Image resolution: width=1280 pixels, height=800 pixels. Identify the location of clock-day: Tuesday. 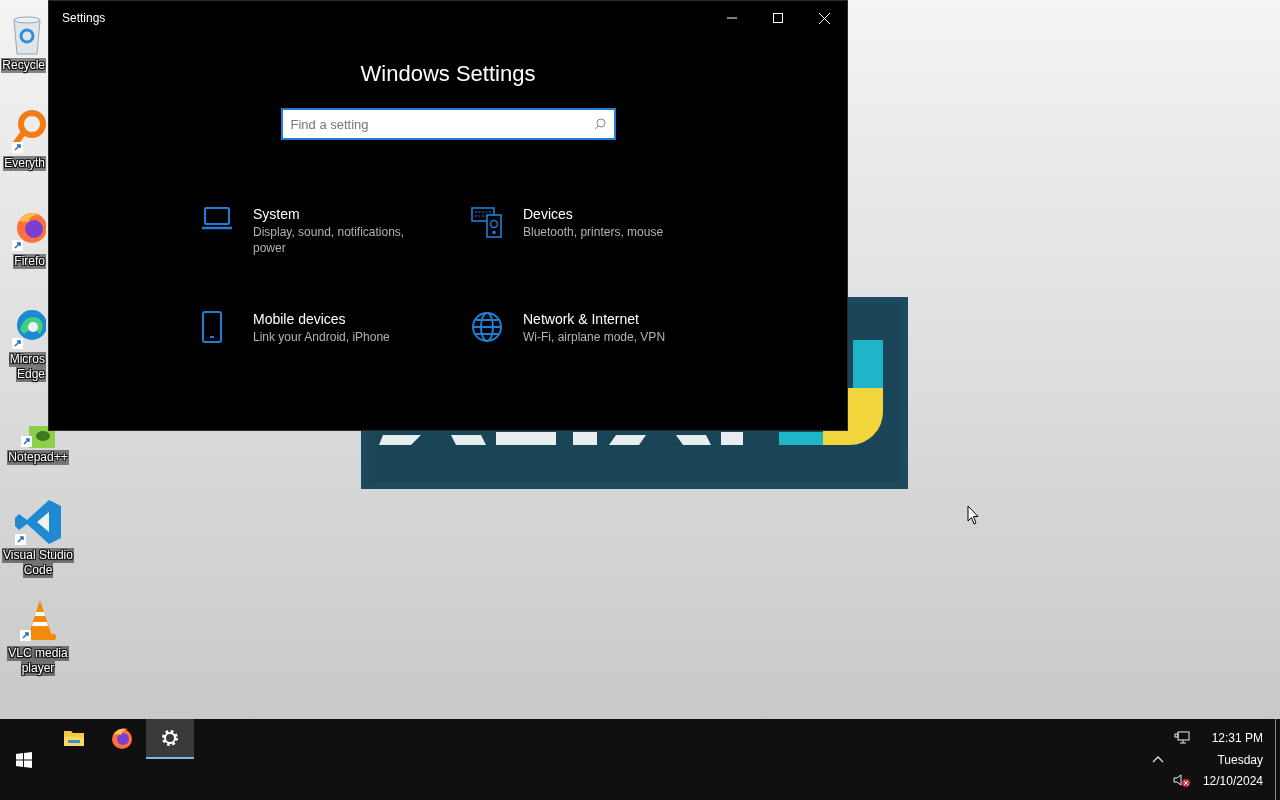
(1240, 759).